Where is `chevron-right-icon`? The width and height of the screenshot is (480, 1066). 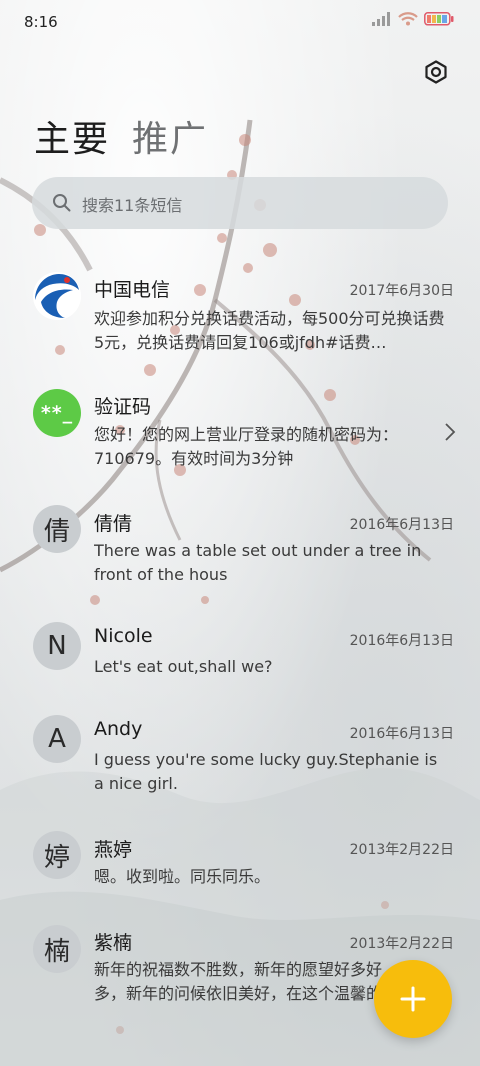 chevron-right-icon is located at coordinates (450, 432).